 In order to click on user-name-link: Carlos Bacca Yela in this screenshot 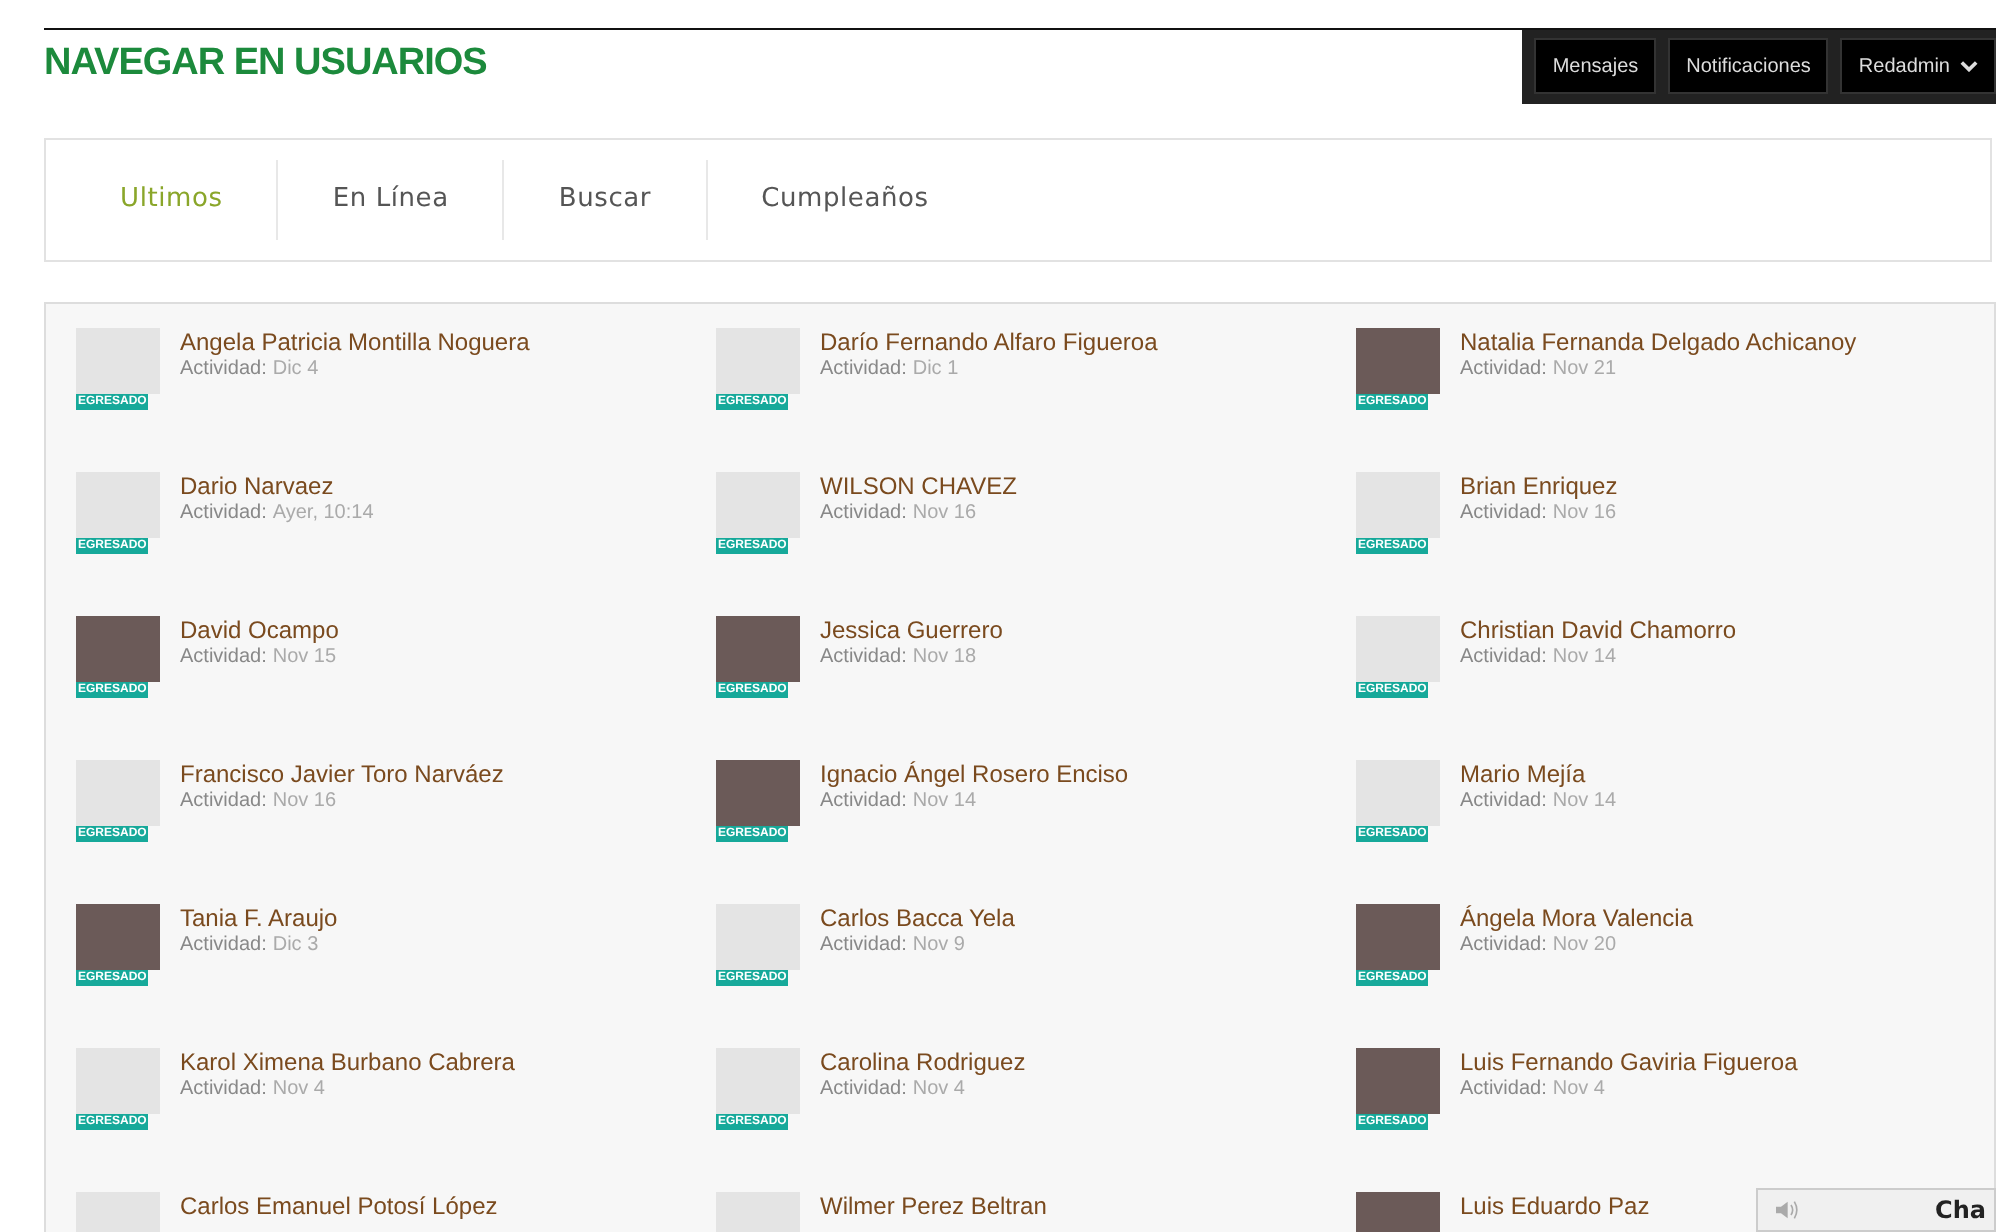, I will do `click(917, 918)`.